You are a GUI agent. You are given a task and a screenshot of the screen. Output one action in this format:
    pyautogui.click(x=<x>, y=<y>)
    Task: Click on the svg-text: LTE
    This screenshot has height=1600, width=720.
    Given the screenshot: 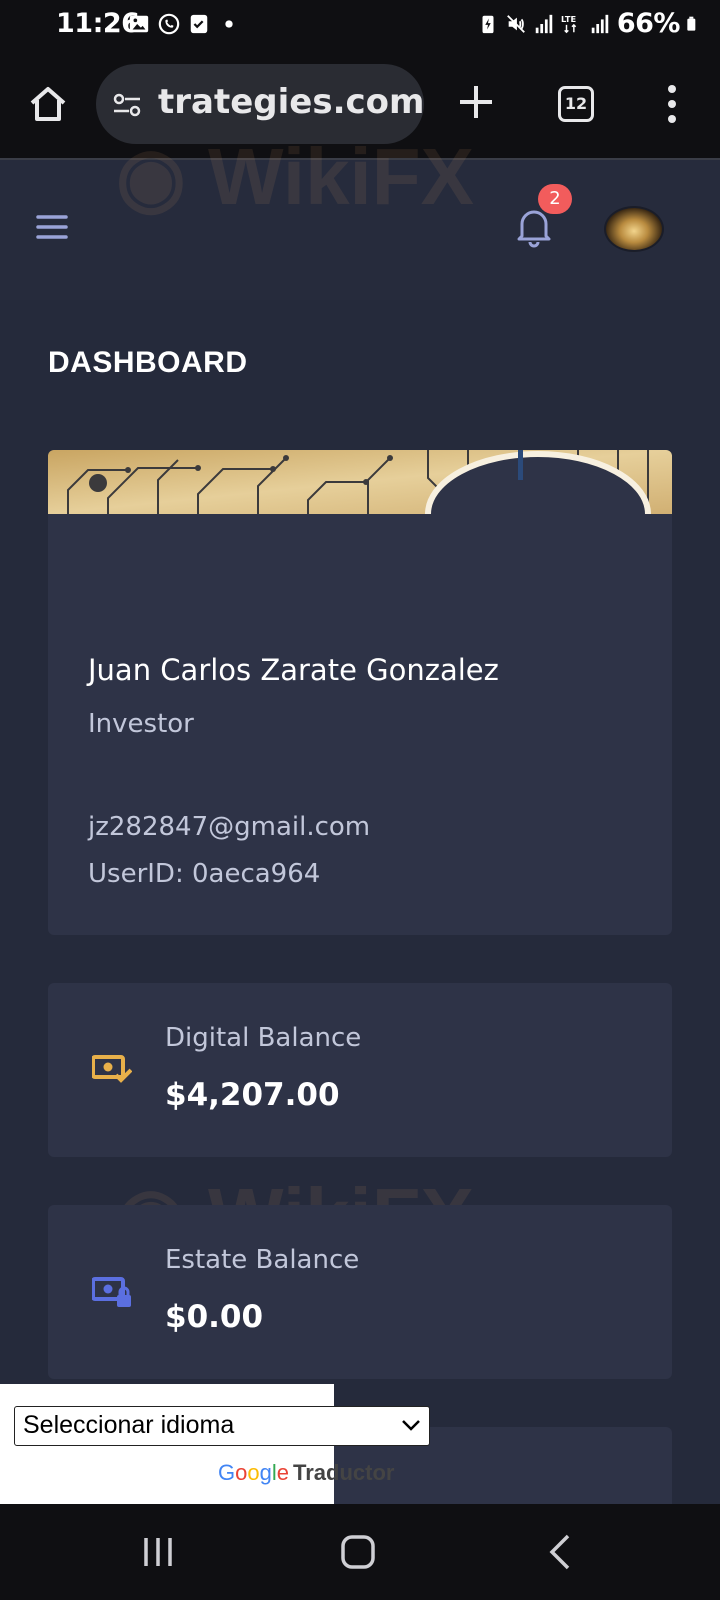 What is the action you would take?
    pyautogui.click(x=569, y=19)
    